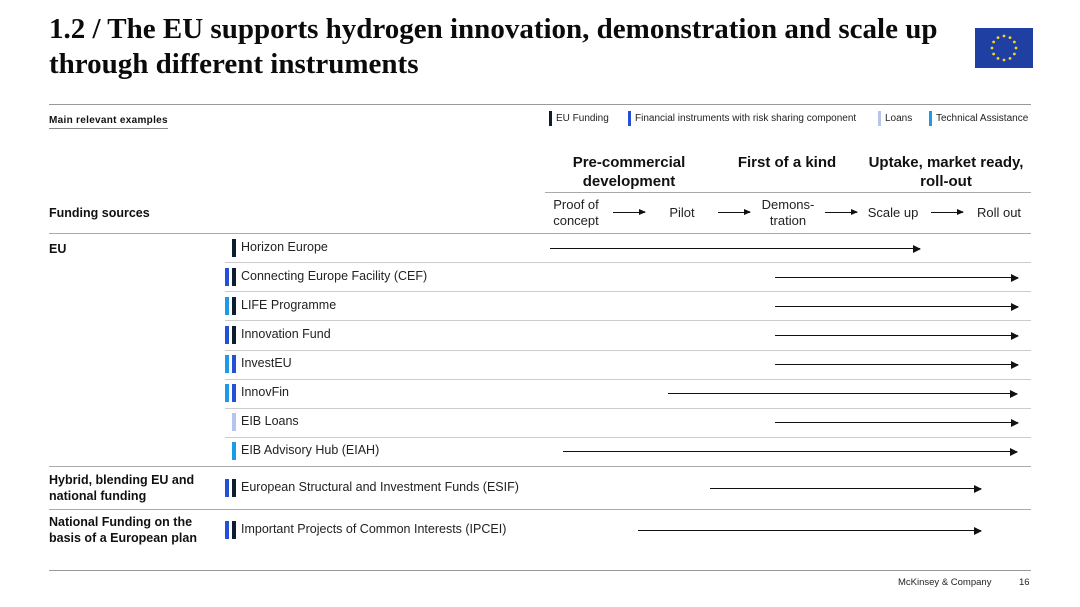 The width and height of the screenshot is (1080, 607). I want to click on step-proof-of-concept: Proof of concept, so click(576, 212).